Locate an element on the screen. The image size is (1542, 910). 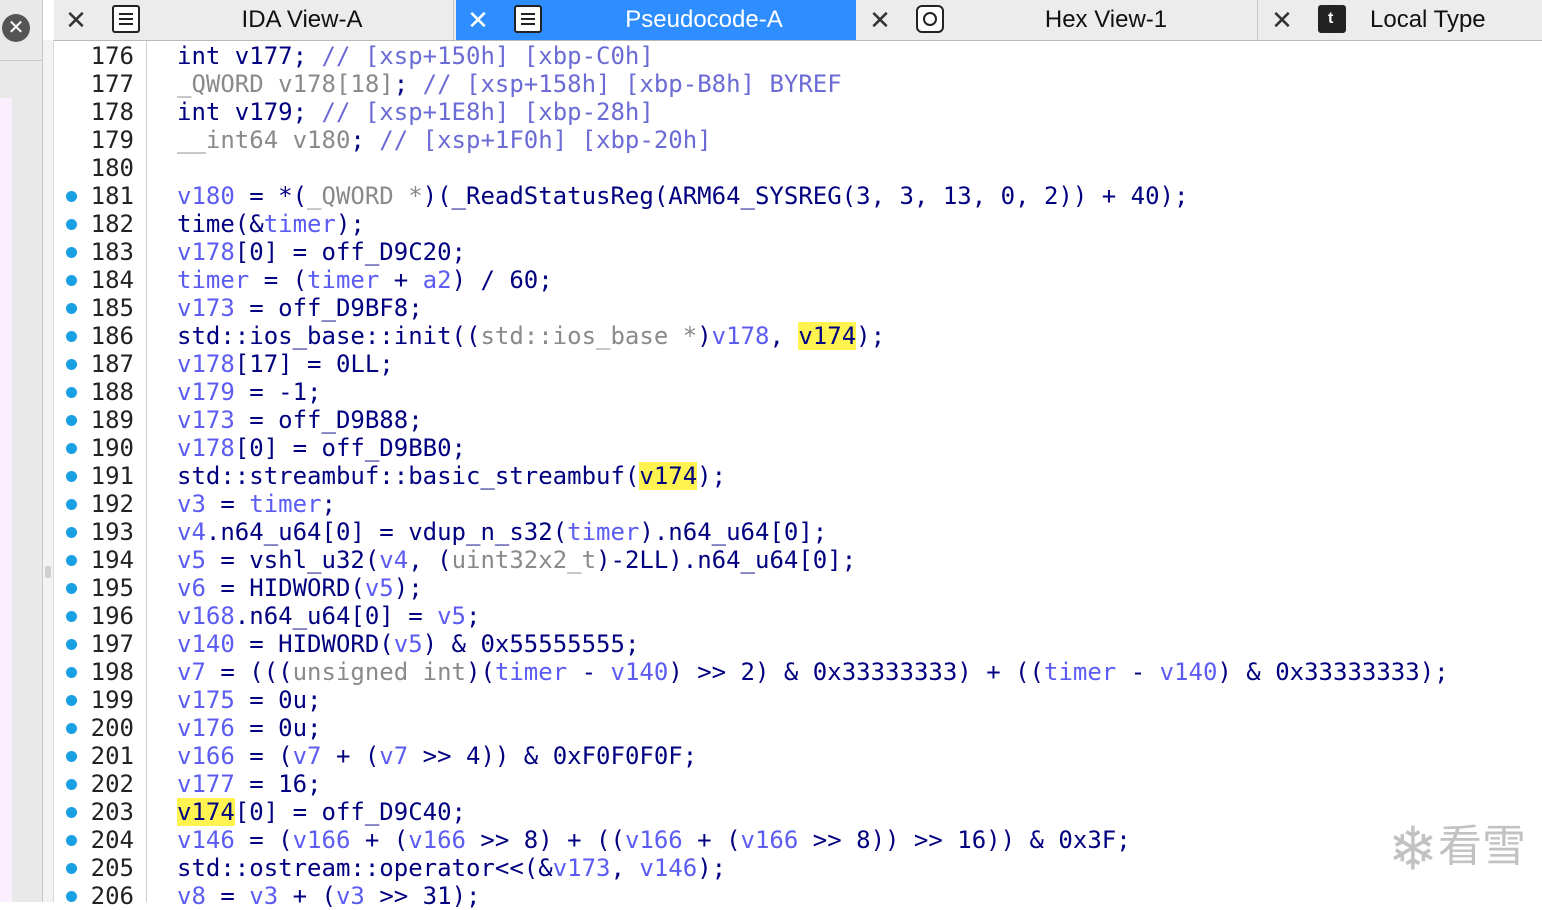
code-token: , ( is located at coordinates (429, 560).